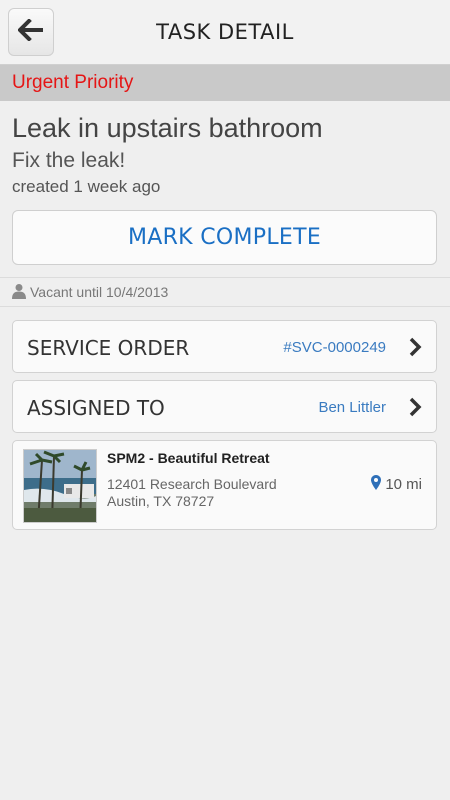  What do you see at coordinates (334, 347) in the screenshot?
I see `service-order-value: #SVC-0000249` at bounding box center [334, 347].